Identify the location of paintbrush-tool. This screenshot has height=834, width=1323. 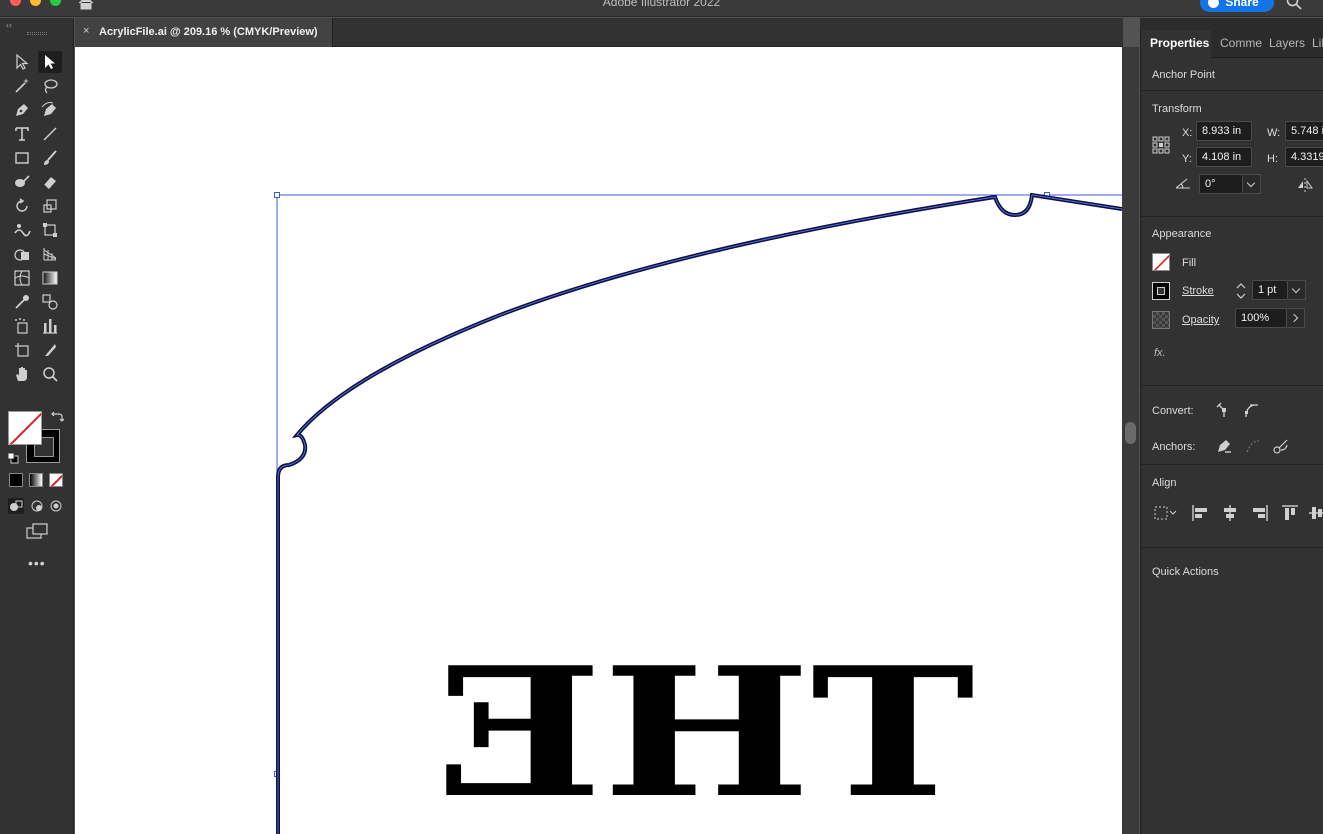
(50, 158).